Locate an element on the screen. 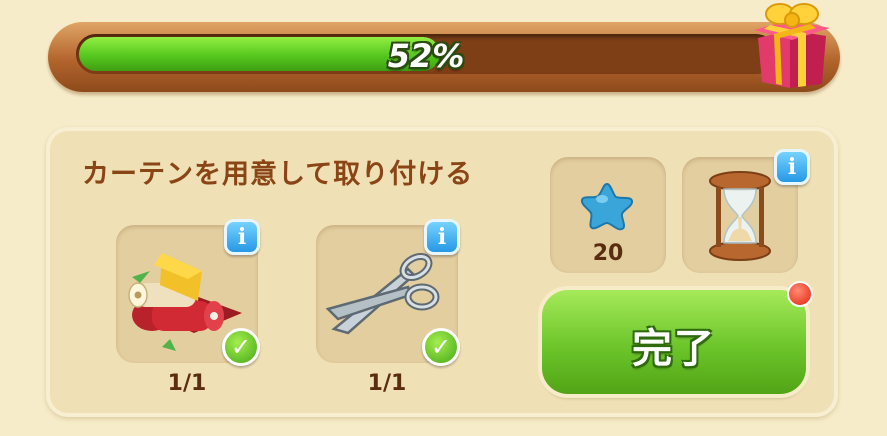 Image resolution: width=887 pixels, height=436 pixels. notification-dot is located at coordinates (800, 294).